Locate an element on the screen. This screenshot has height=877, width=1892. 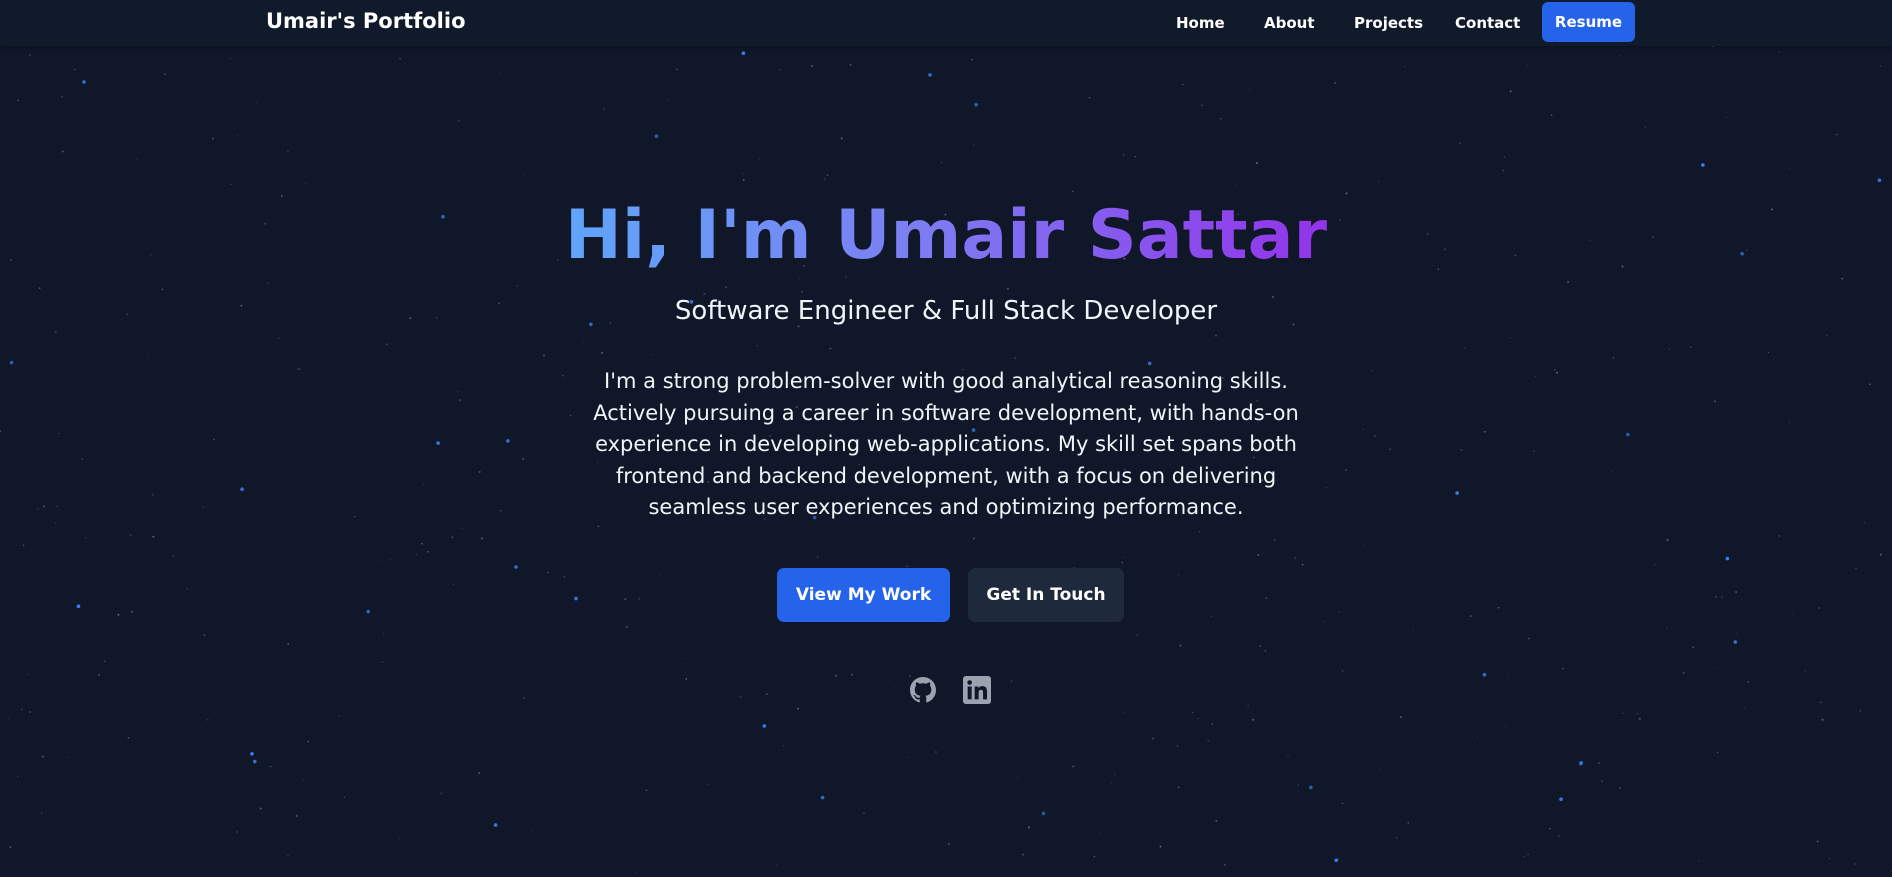
nav-link-home: Home is located at coordinates (1200, 23).